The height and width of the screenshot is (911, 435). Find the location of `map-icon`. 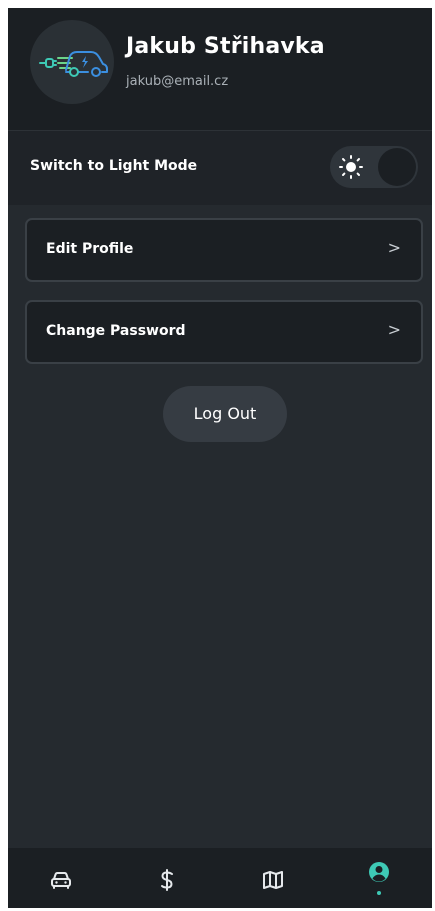

map-icon is located at coordinates (273, 880).